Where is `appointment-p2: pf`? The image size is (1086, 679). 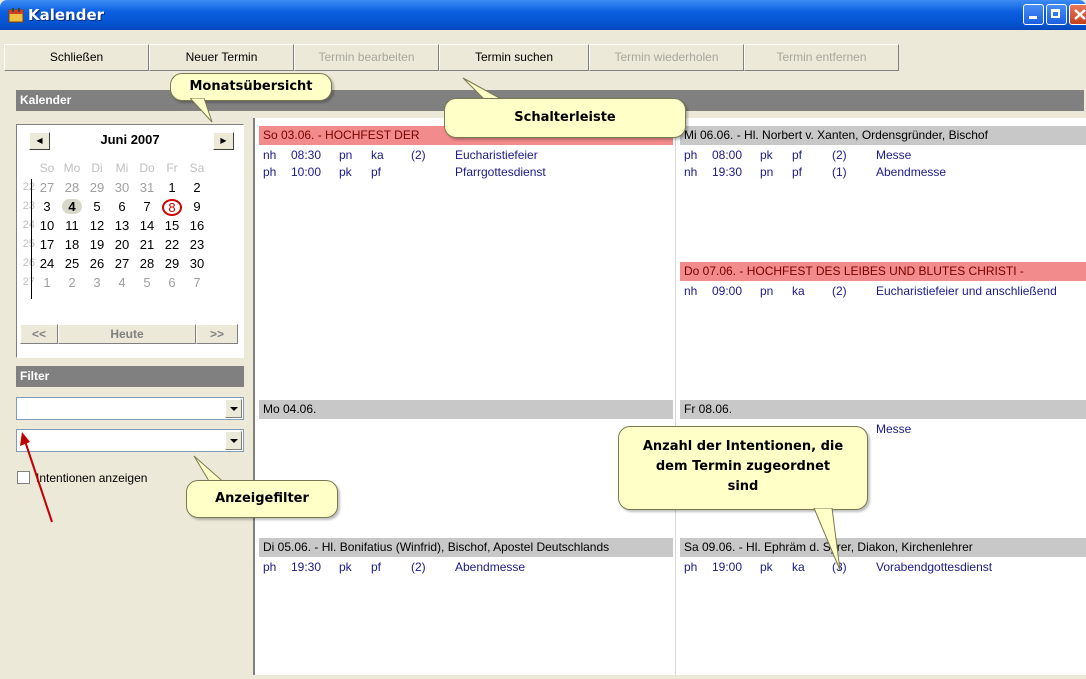 appointment-p2: pf is located at coordinates (797, 172).